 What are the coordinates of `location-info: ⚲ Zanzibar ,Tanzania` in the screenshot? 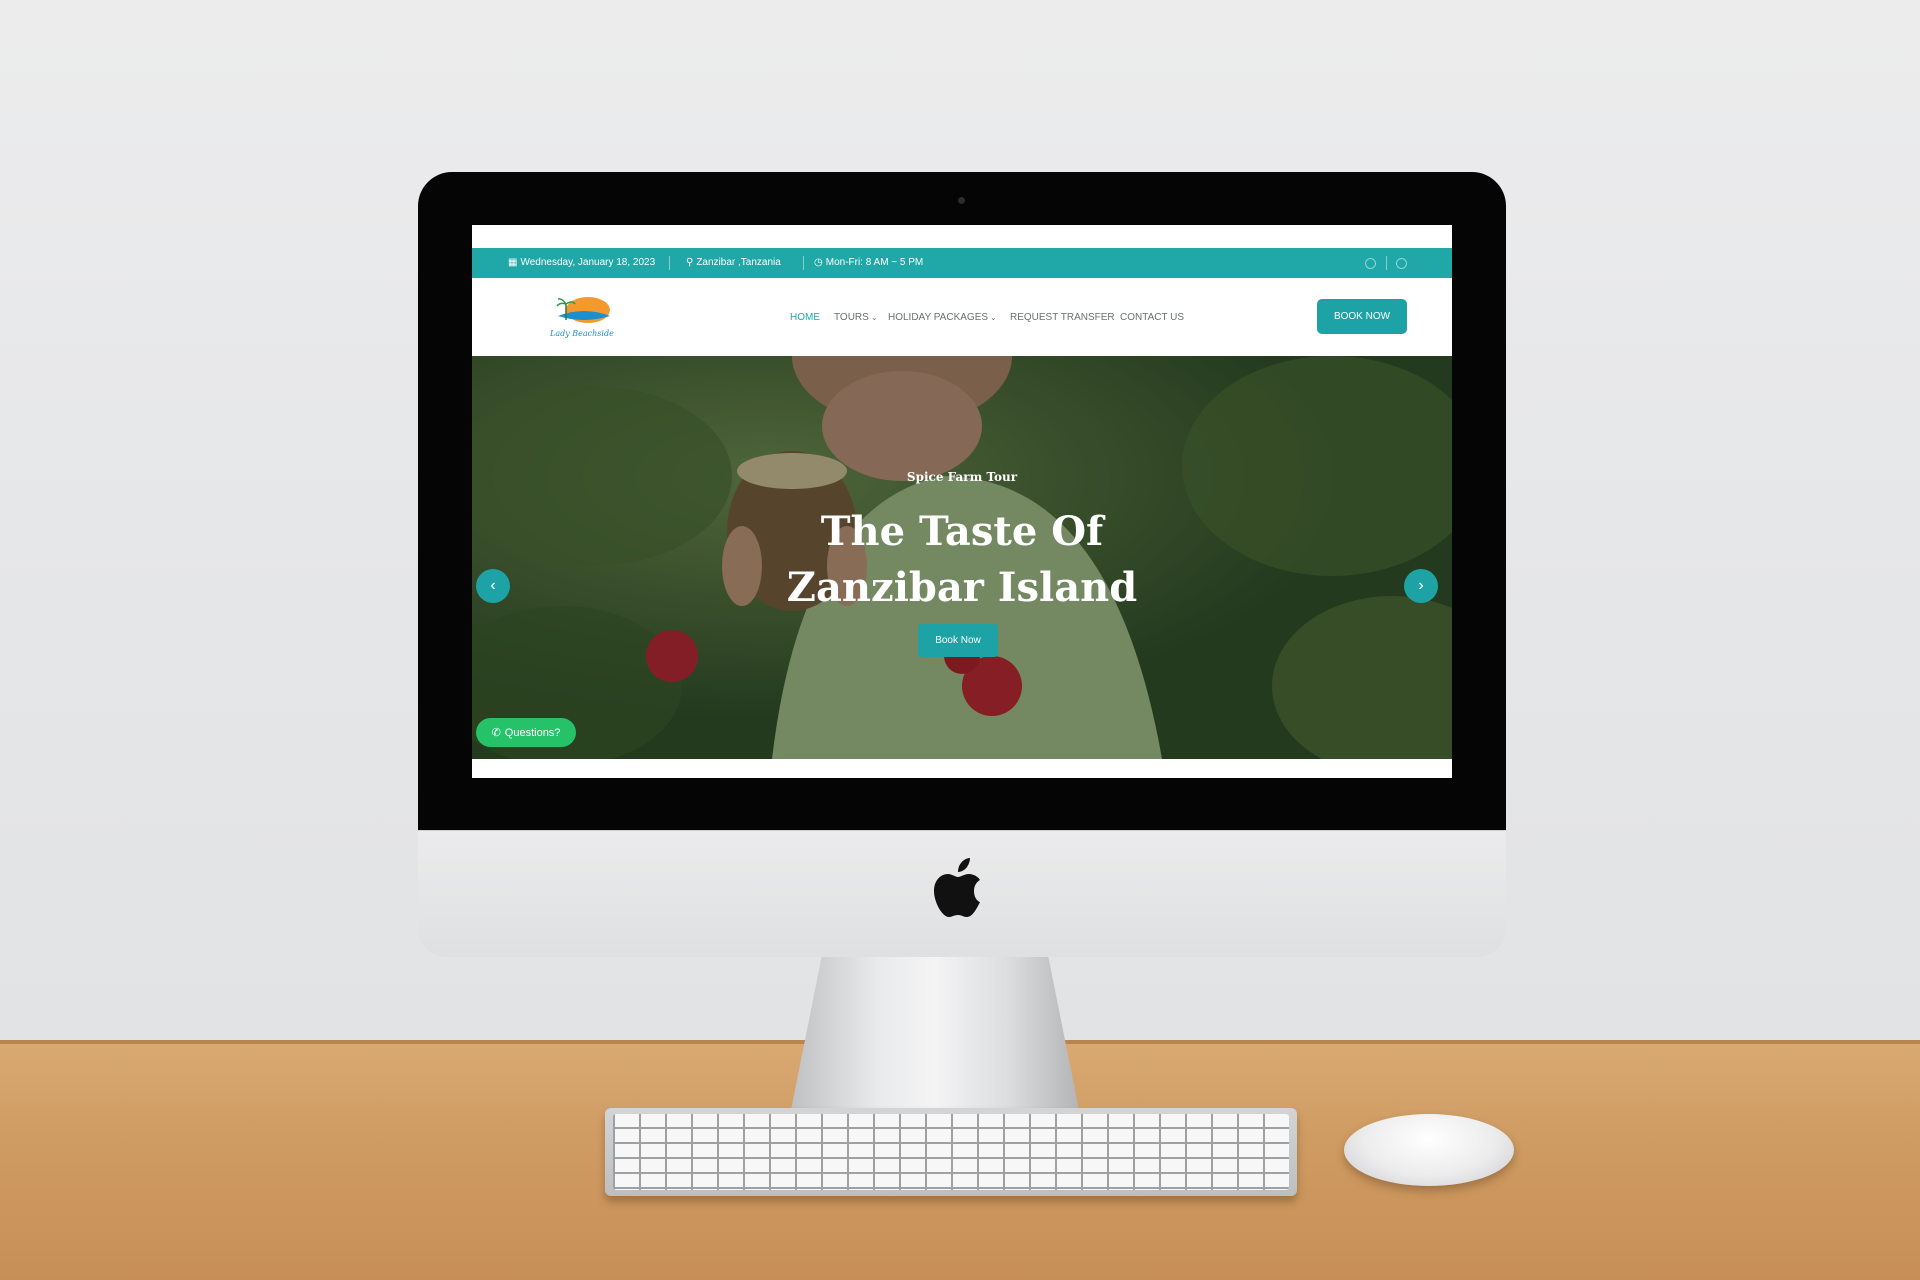 It's located at (733, 262).